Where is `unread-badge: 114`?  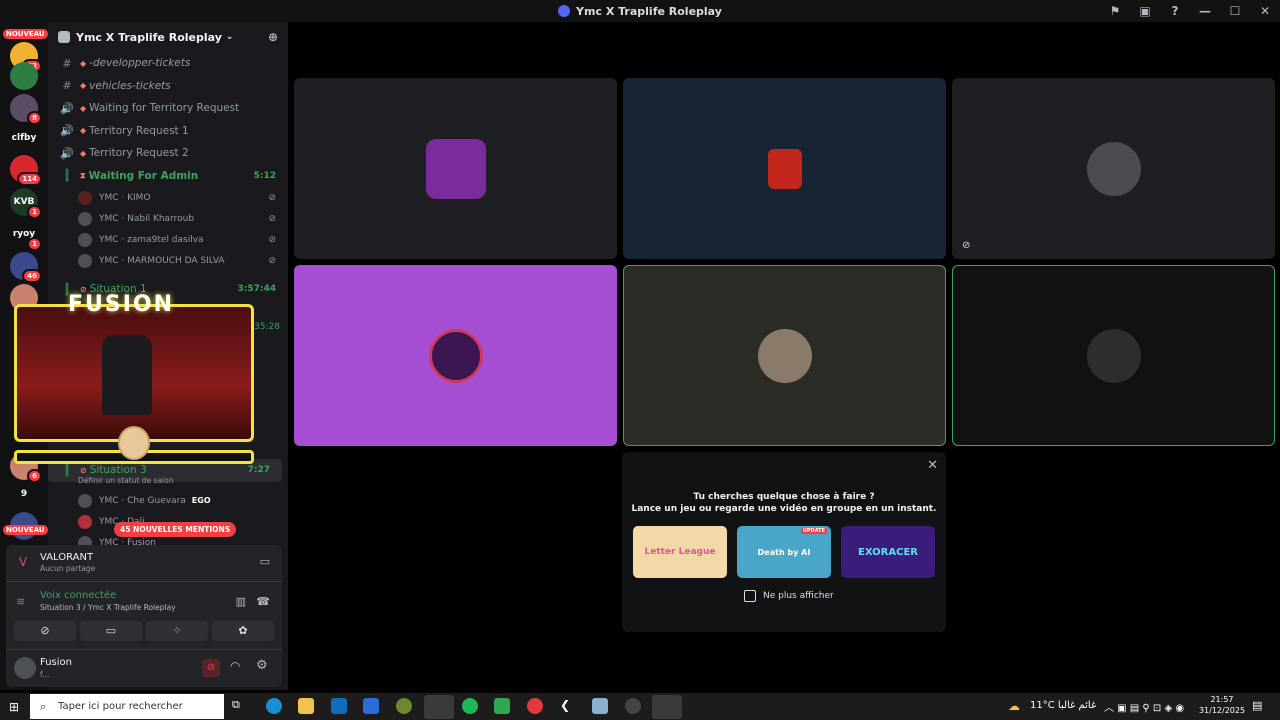
unread-badge: 114 is located at coordinates (29, 179).